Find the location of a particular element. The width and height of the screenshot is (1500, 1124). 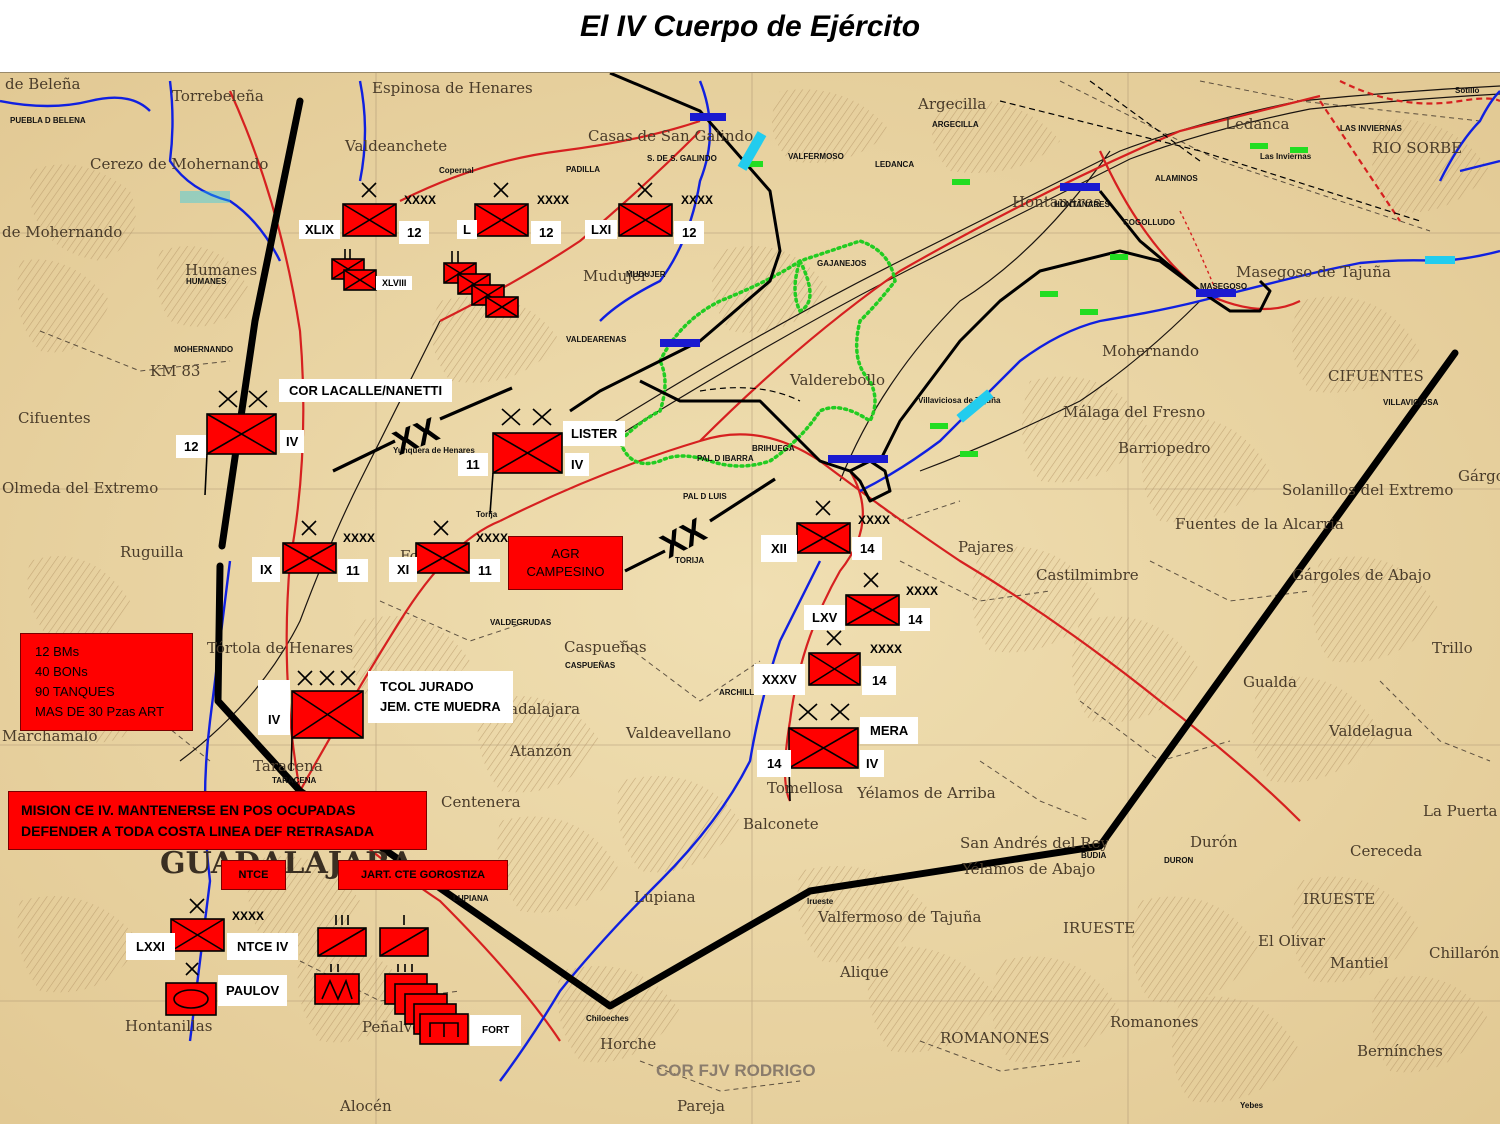

unit-lister-name: 11 is located at coordinates (473, 464).